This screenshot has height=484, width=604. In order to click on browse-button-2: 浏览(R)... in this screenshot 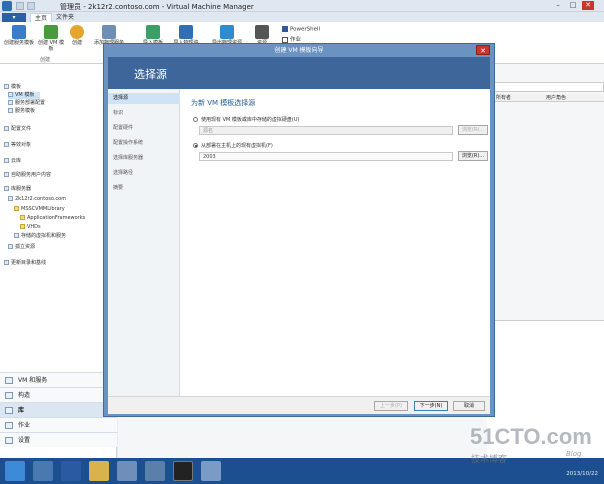, I will do `click(473, 156)`.